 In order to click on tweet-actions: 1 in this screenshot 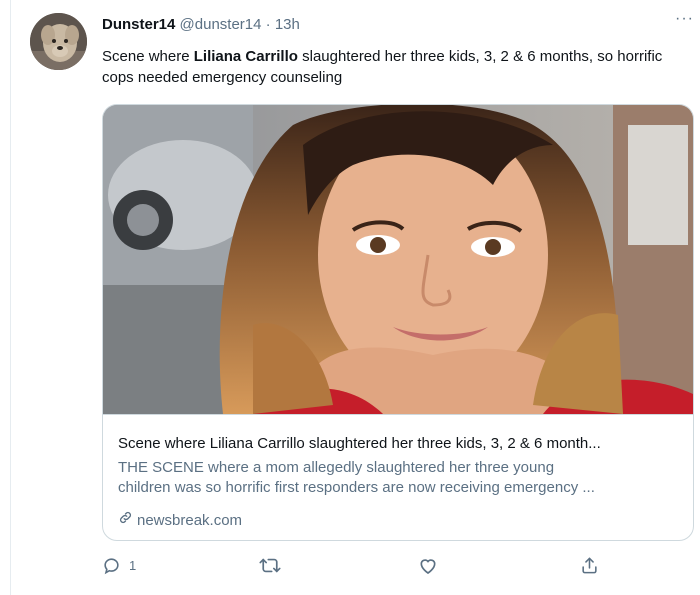, I will do `click(357, 568)`.